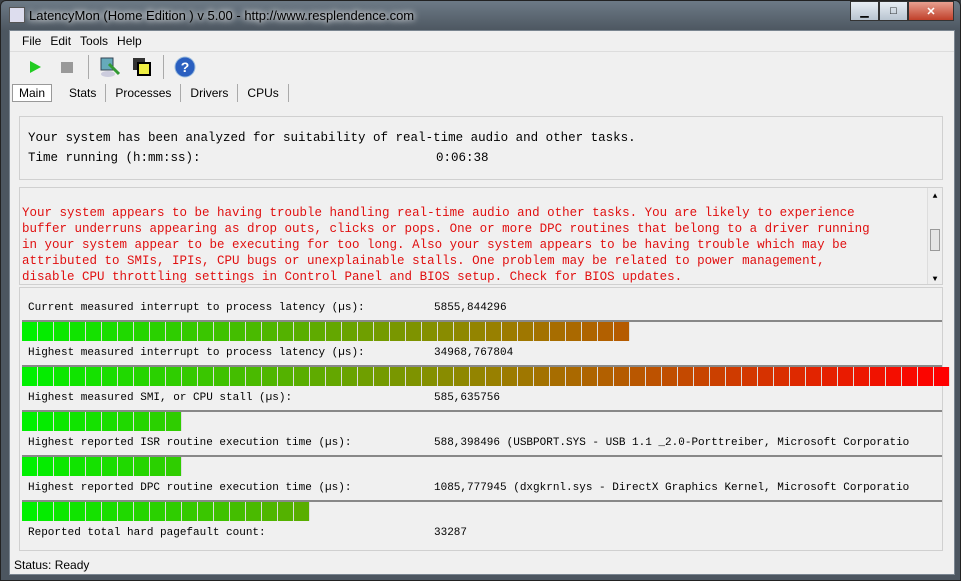  What do you see at coordinates (67, 67) in the screenshot?
I see `stop-icon` at bounding box center [67, 67].